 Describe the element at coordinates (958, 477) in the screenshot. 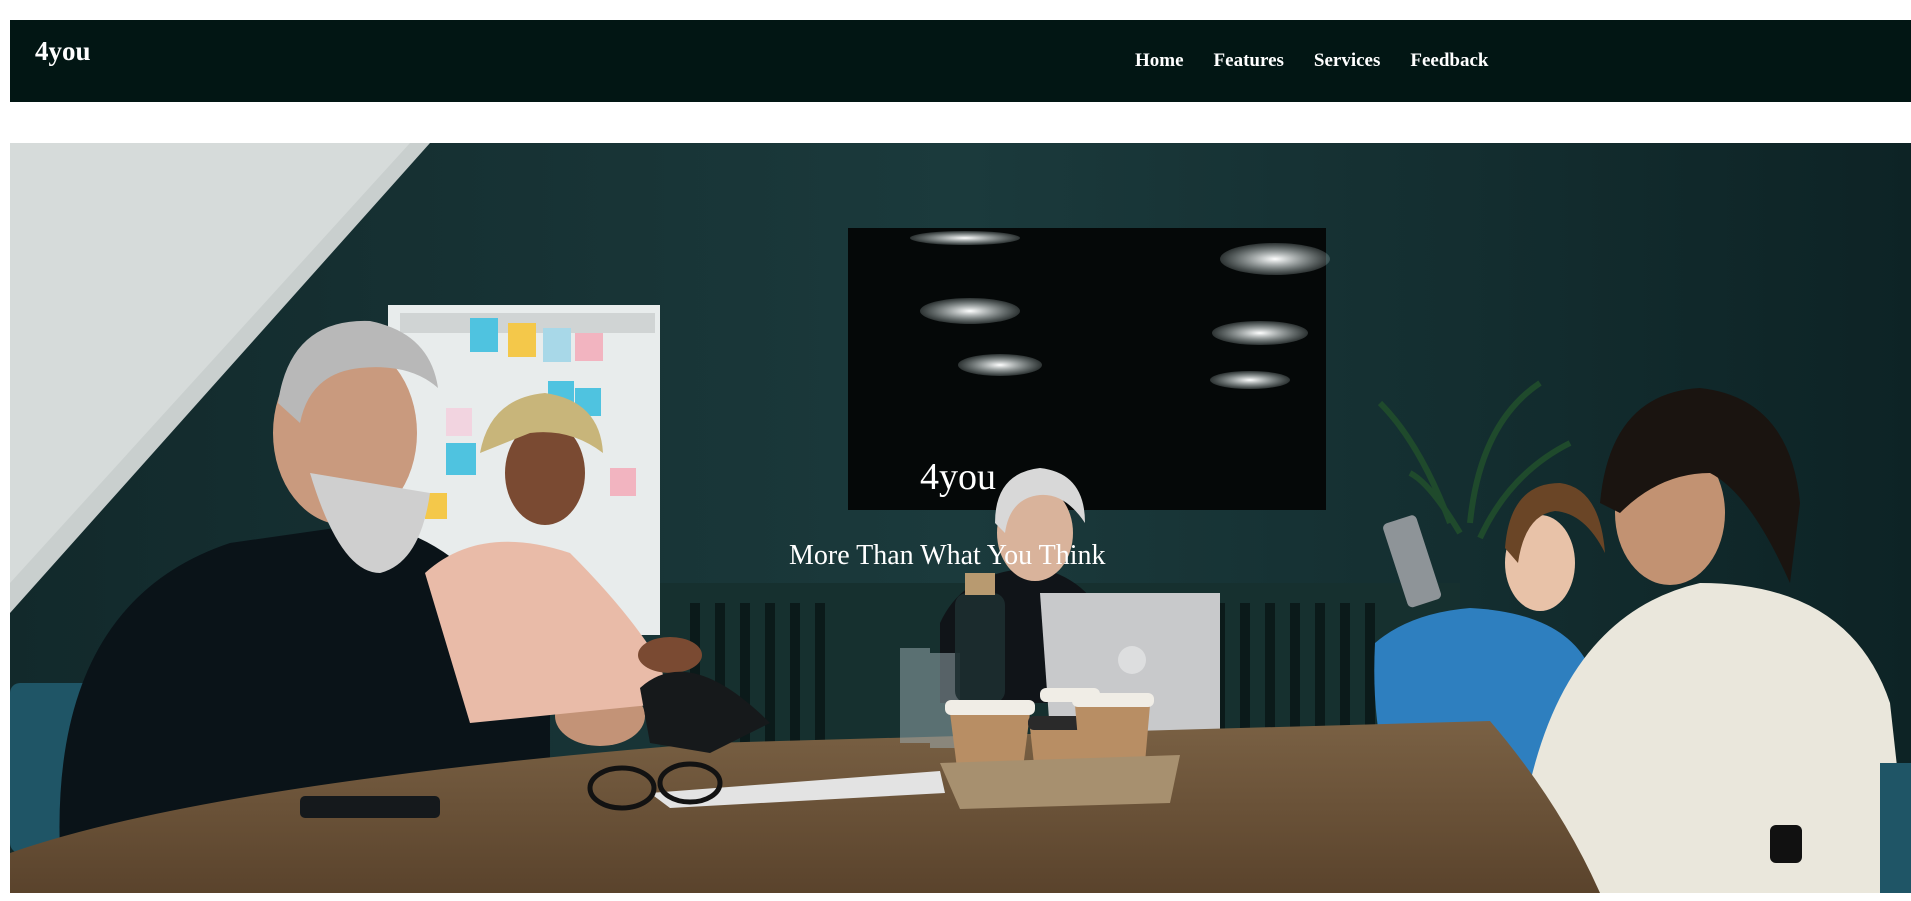

I see `hero-title: 4you` at that location.